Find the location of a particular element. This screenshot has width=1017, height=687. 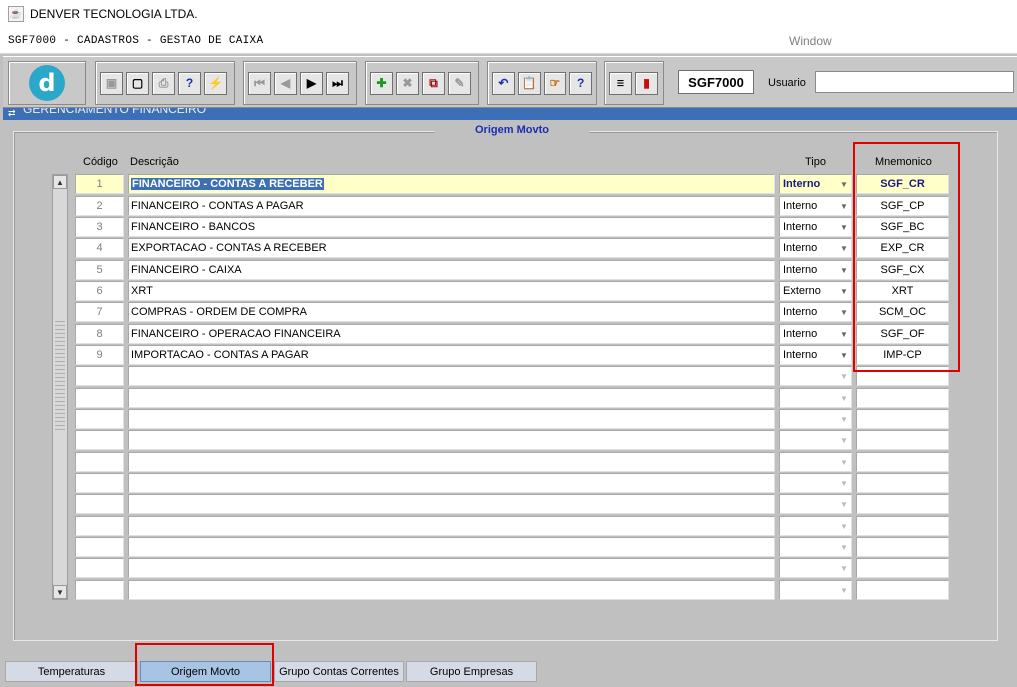

undo-icon: ↶ is located at coordinates (503, 83).